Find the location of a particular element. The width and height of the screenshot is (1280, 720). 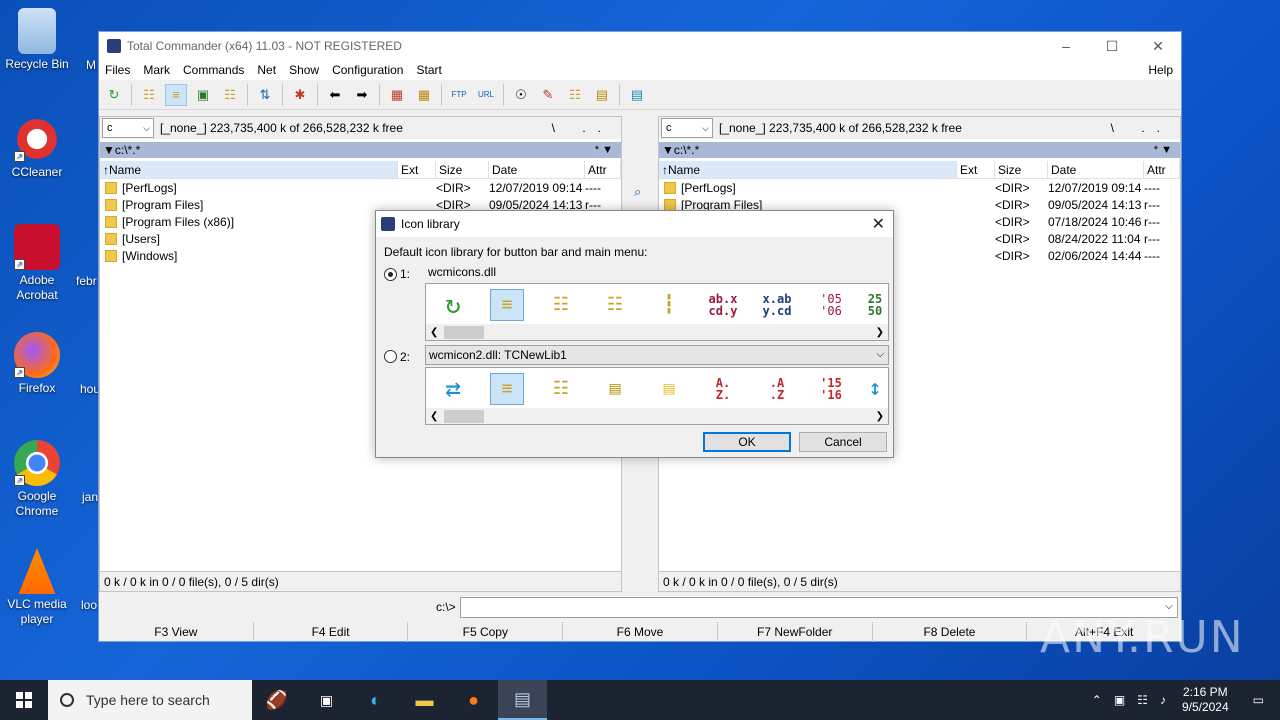

f3-view-button: F3 View is located at coordinates (176, 632).